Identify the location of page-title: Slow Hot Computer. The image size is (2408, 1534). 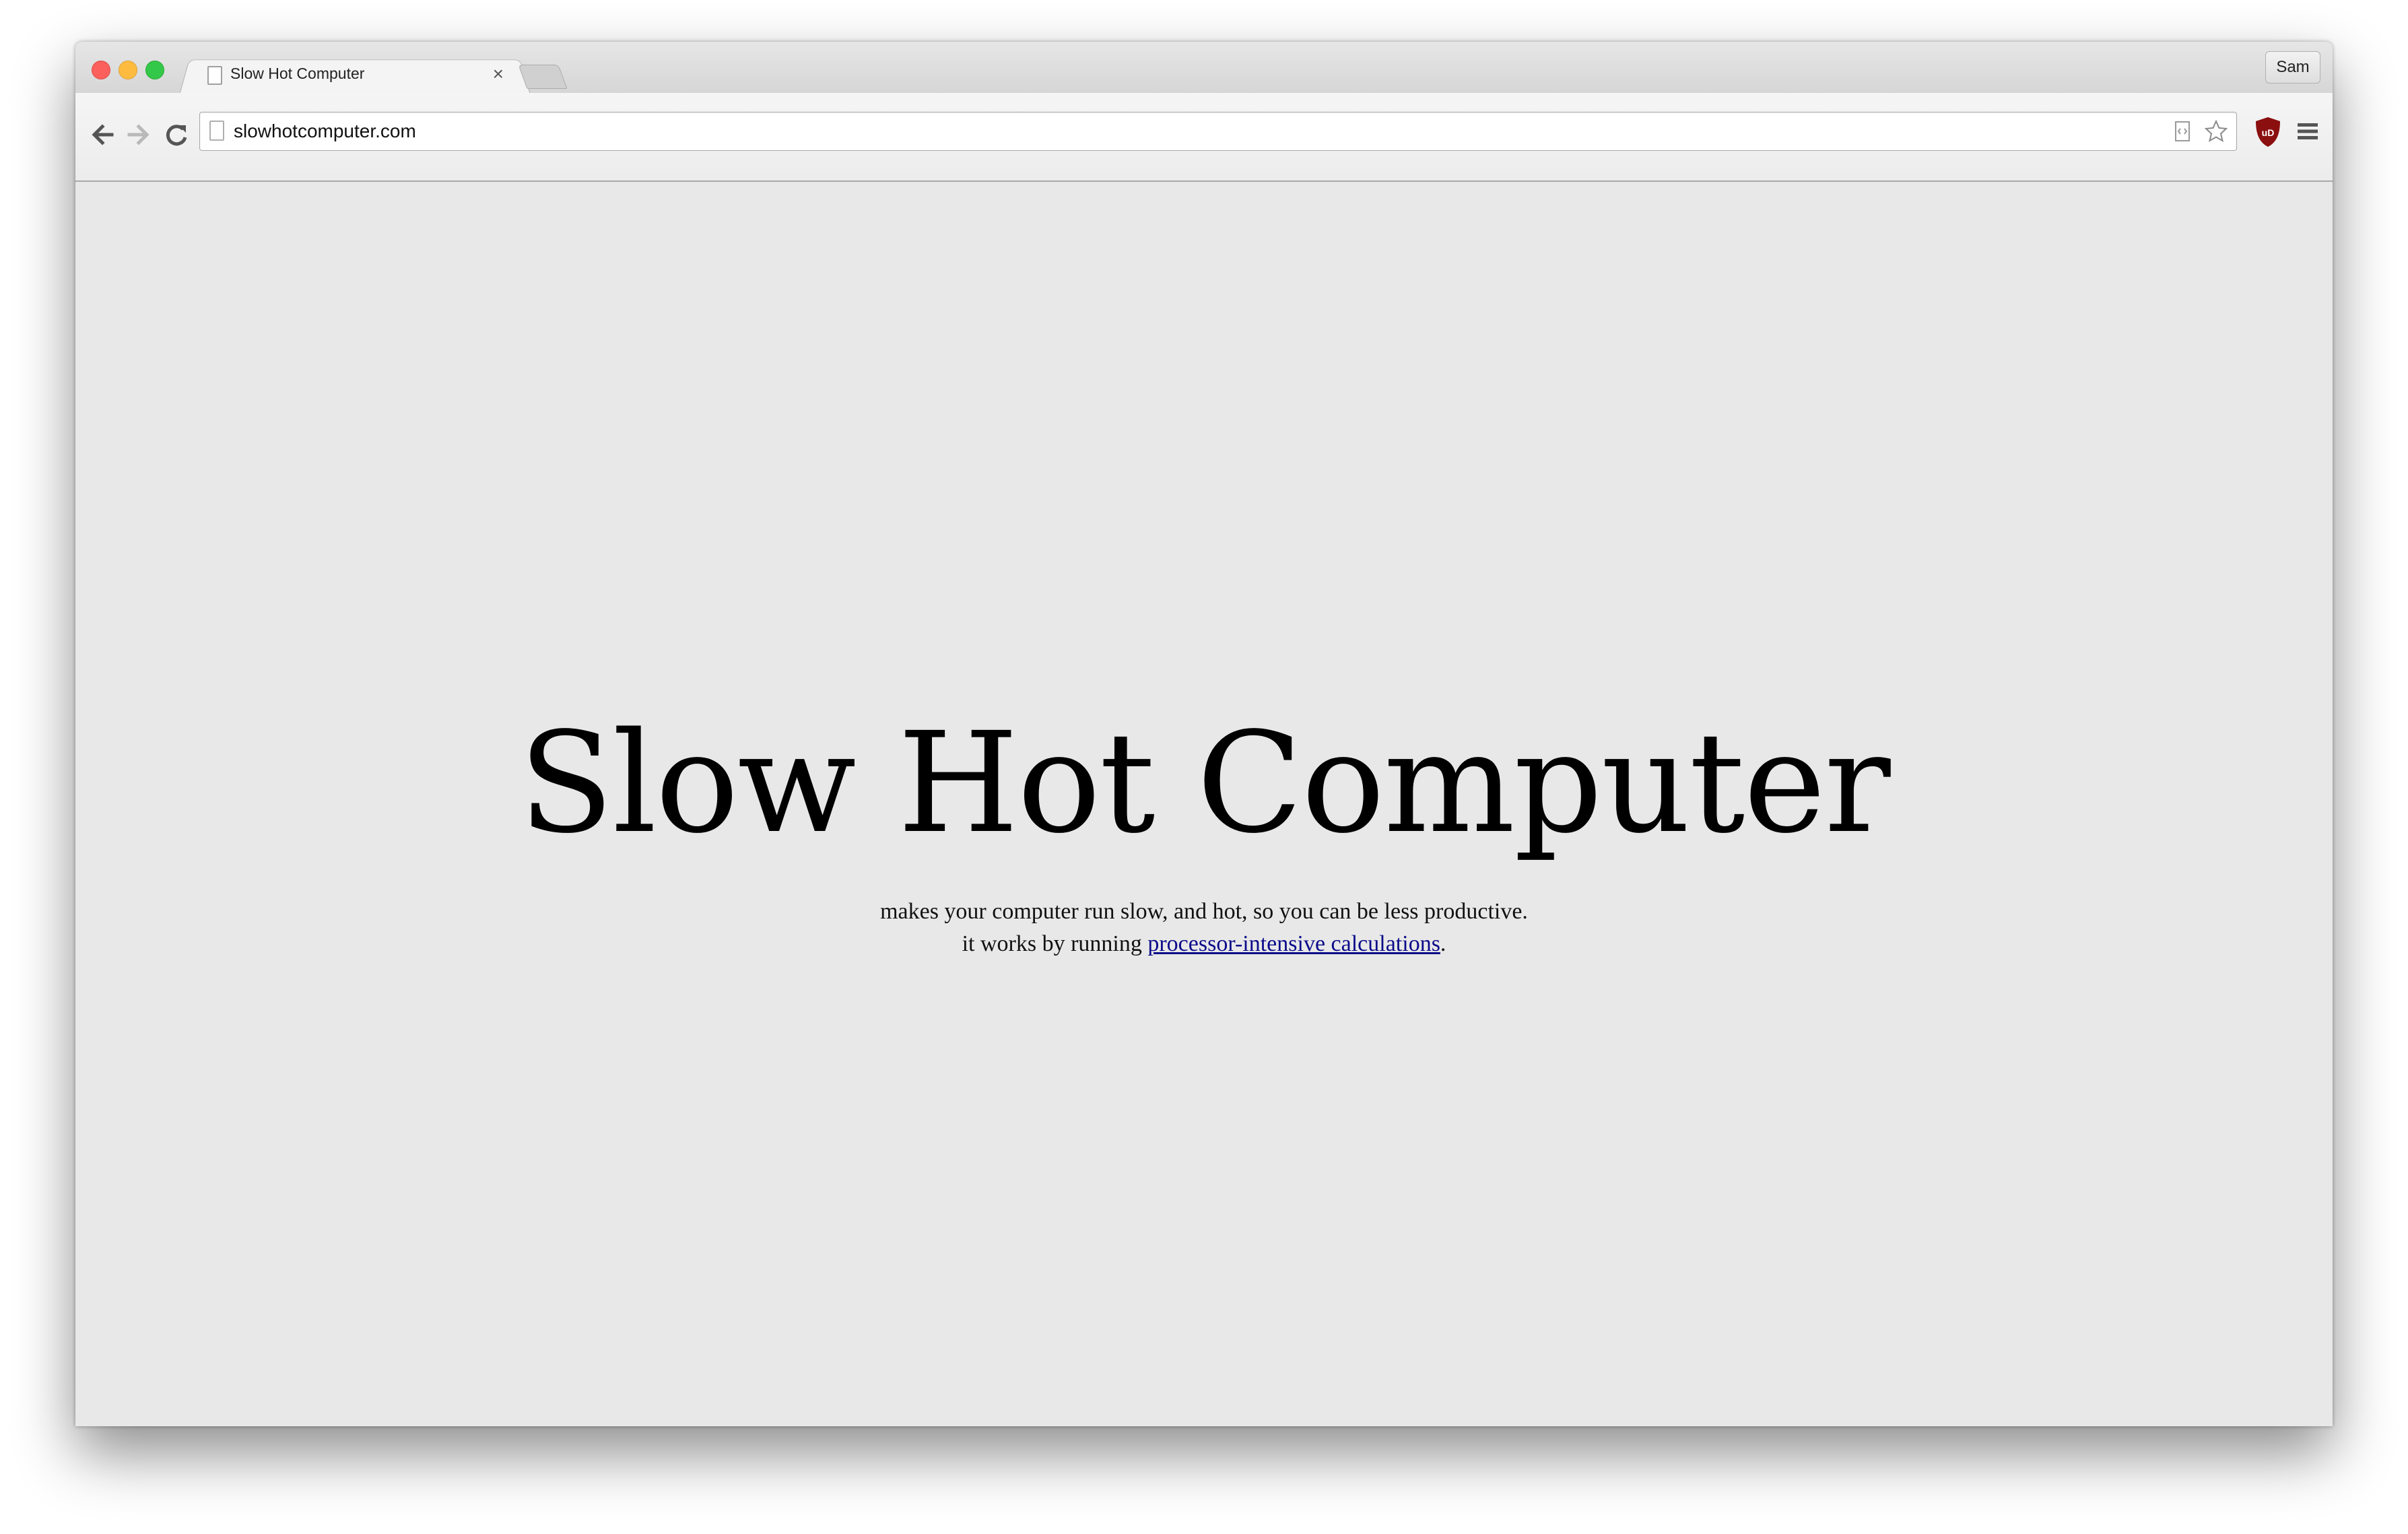
(1204, 783).